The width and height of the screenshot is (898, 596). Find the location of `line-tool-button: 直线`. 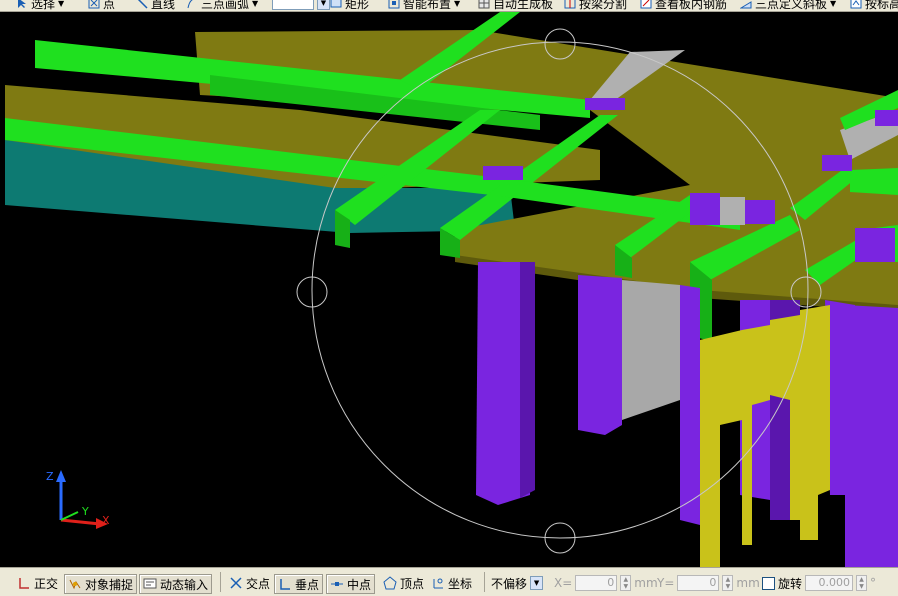

line-tool-button: 直线 is located at coordinates (155, 5).